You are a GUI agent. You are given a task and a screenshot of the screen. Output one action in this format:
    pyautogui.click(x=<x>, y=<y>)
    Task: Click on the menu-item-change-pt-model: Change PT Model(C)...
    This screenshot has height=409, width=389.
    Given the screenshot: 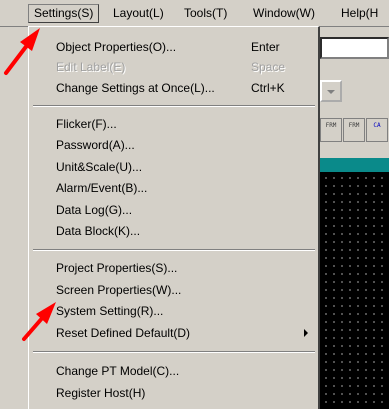 What is the action you would take?
    pyautogui.click(x=174, y=371)
    